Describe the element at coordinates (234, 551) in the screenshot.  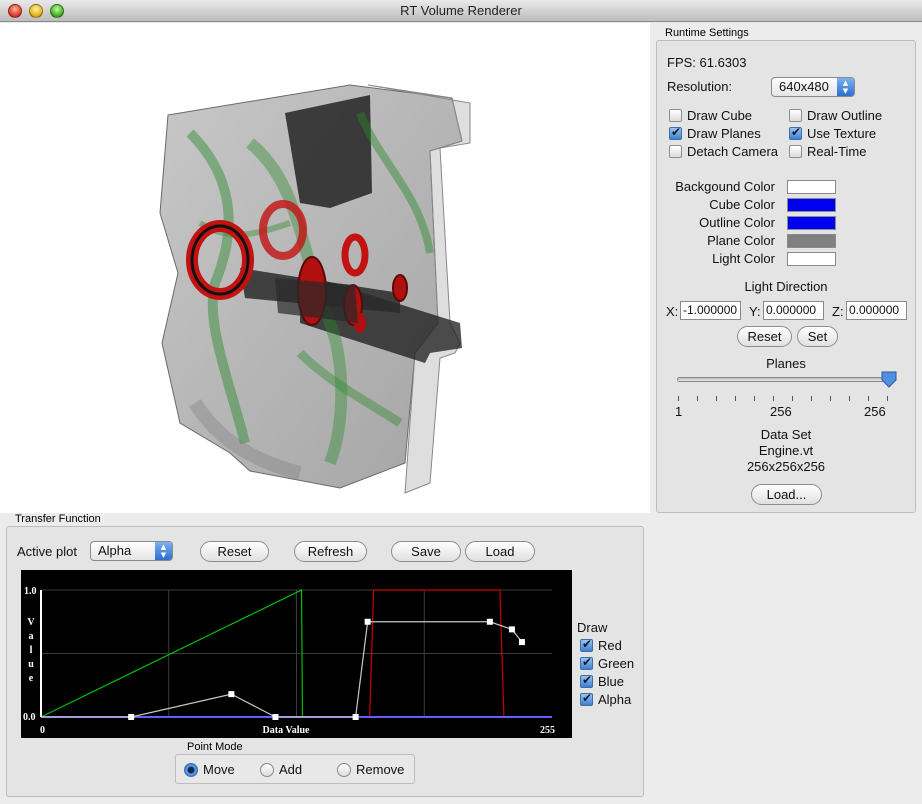
I see `tf-reset-button: Reset` at that location.